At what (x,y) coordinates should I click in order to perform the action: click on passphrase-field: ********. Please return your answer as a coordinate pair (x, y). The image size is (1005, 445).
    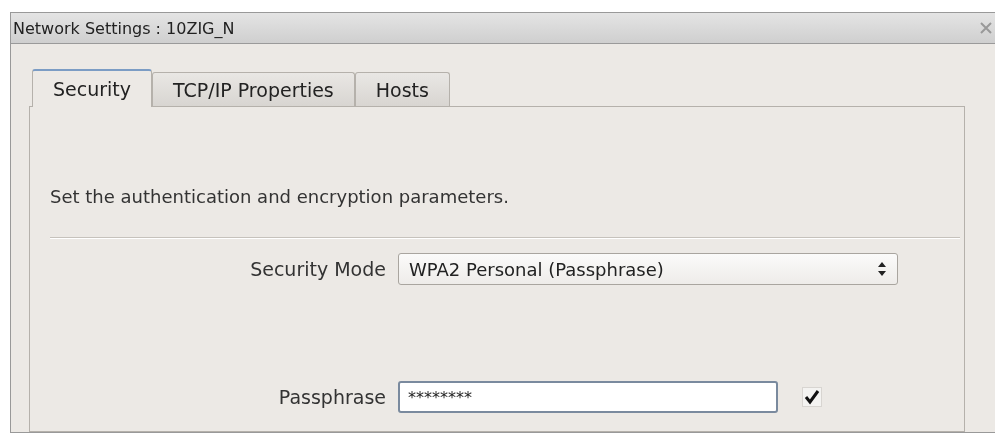
    Looking at the image, I should click on (588, 397).